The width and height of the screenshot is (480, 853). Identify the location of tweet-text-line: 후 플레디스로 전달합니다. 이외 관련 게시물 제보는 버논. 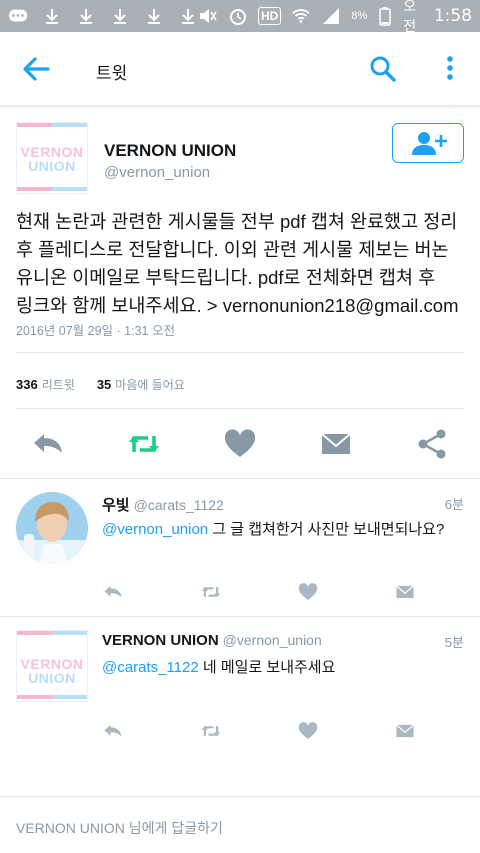
(232, 249).